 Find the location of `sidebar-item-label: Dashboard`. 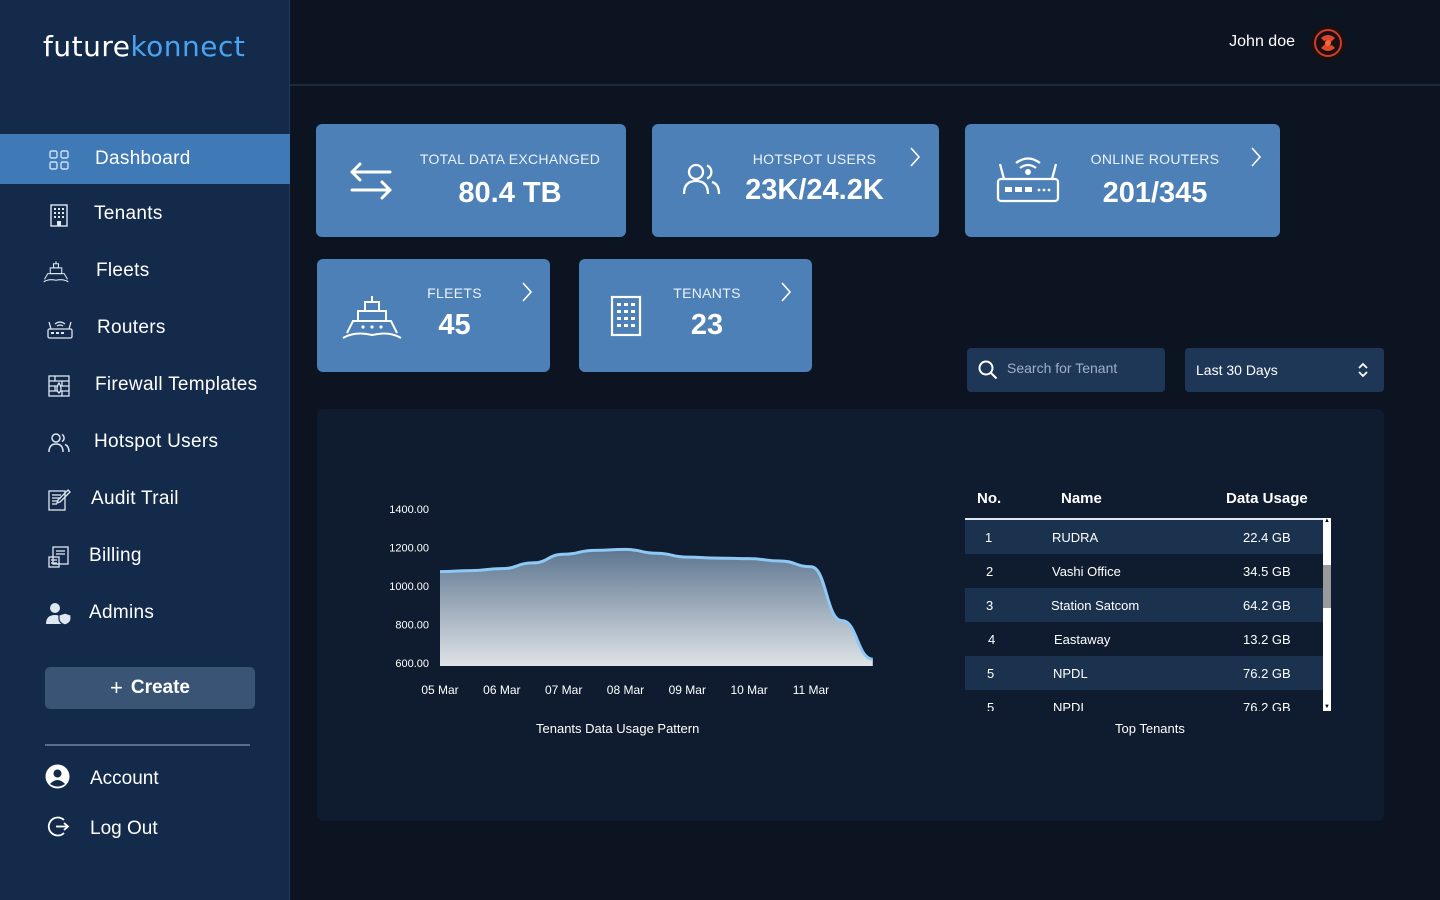

sidebar-item-label: Dashboard is located at coordinates (143, 158).